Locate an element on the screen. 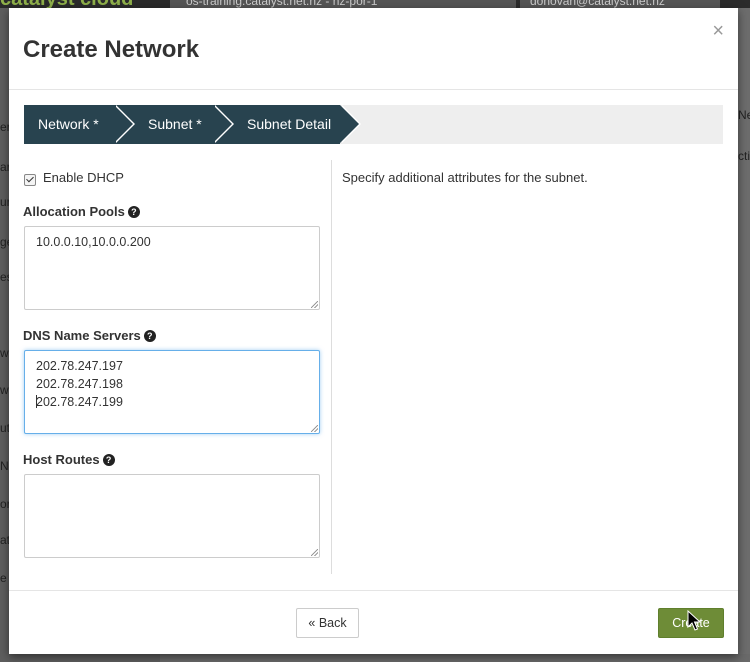 The width and height of the screenshot is (750, 662). close-icon: × is located at coordinates (718, 31).